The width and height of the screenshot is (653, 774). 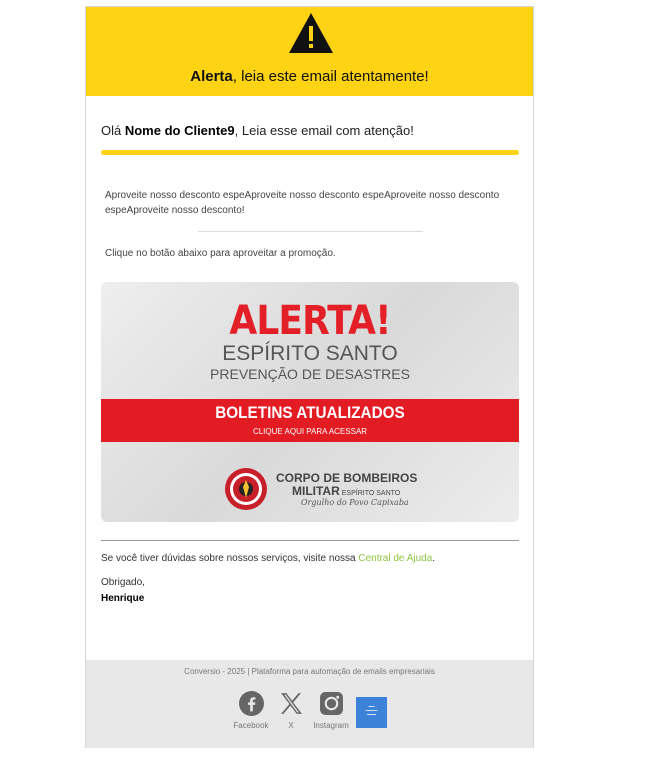 I want to click on alert-header: Alerta, leia este email atentamente!, so click(x=309, y=51).